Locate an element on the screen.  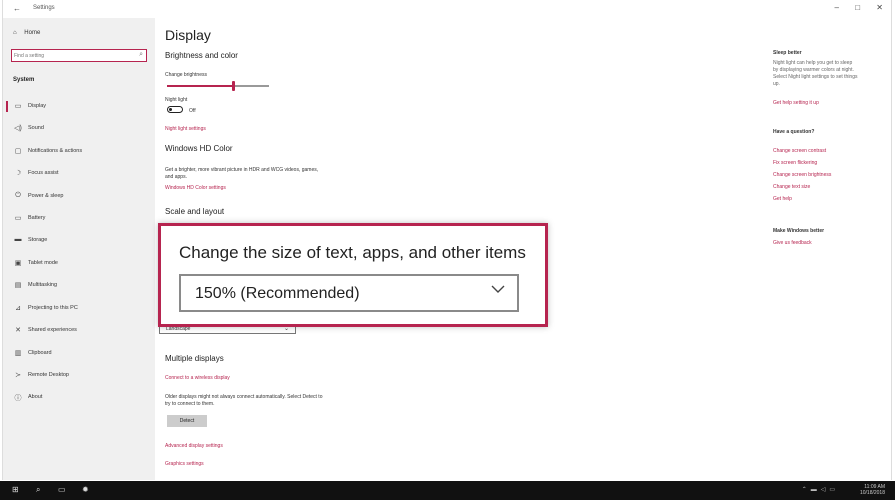
sleep-desc: by displaying warmer colors at night. is located at coordinates (813, 70).